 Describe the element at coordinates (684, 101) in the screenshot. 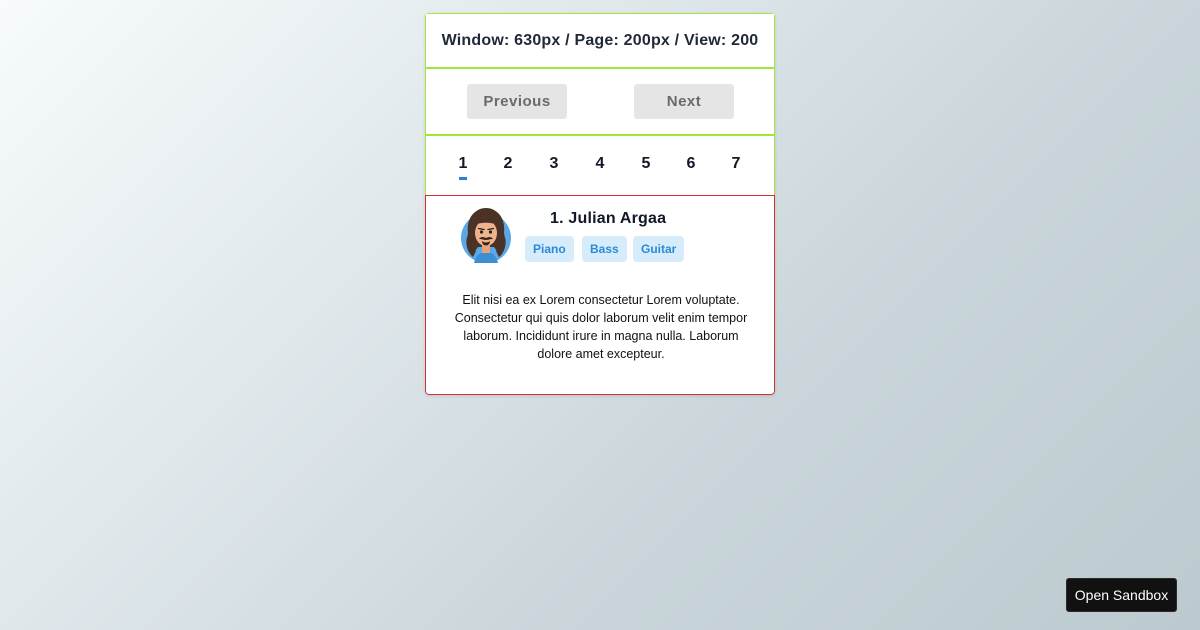

I see `next-button: Next` at that location.